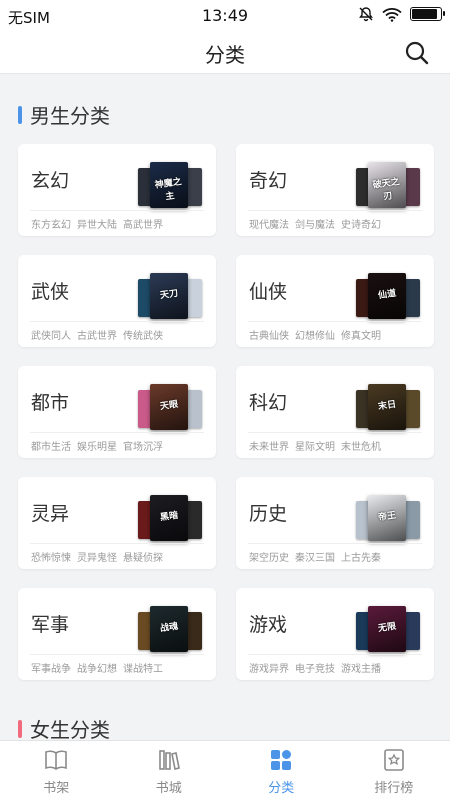 The width and height of the screenshot is (450, 800). I want to click on book-covers: 神魔之主, so click(170, 185).